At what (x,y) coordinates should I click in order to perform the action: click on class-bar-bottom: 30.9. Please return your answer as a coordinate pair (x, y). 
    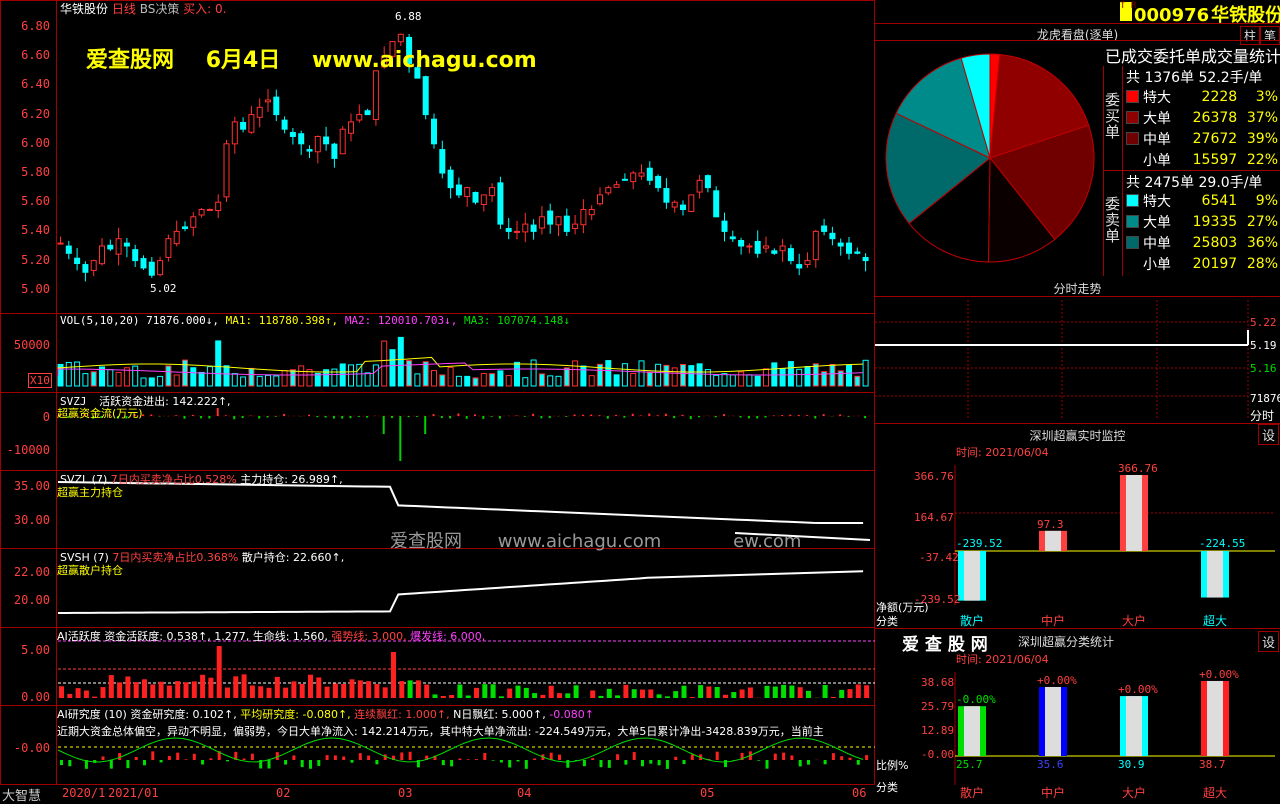
    Looking at the image, I should click on (1131, 764).